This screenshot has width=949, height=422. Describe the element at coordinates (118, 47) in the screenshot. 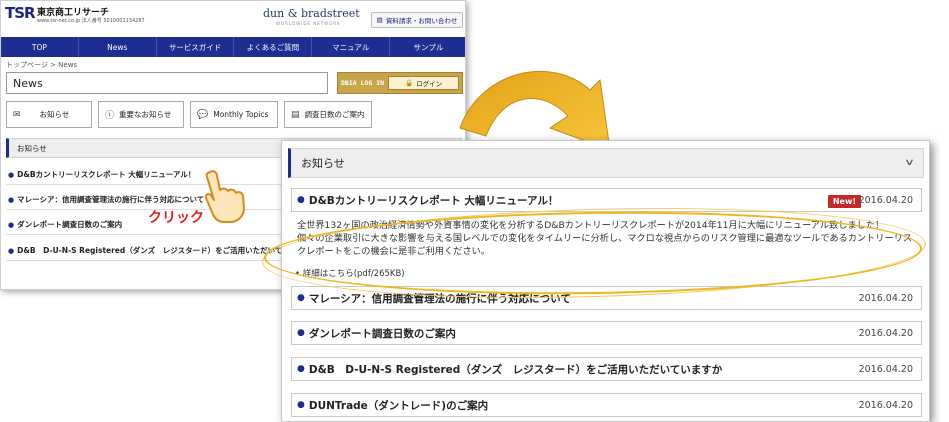

I see `nav-news: News` at that location.